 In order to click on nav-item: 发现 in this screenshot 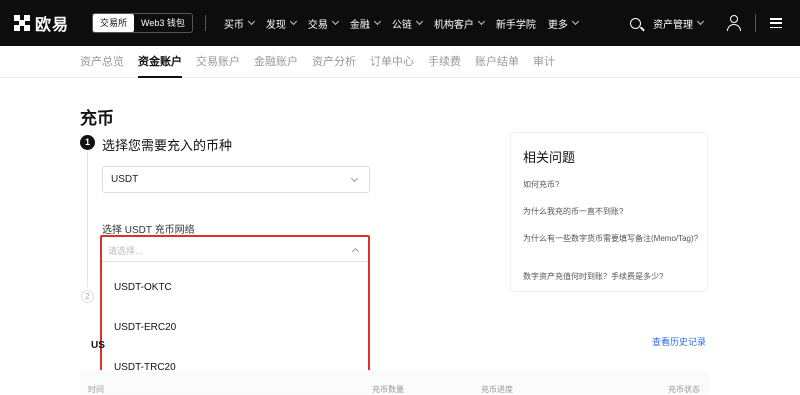, I will do `click(281, 23)`.